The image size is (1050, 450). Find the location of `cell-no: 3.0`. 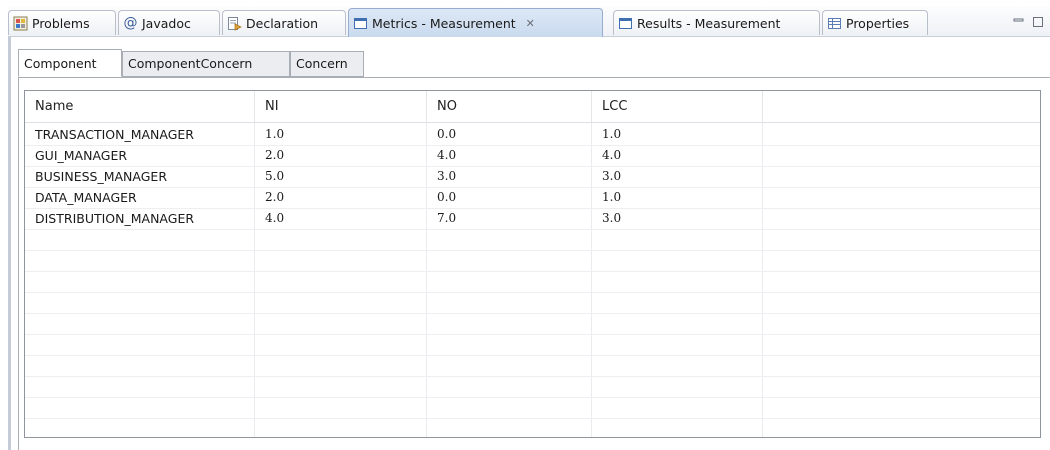

cell-no: 3.0 is located at coordinates (447, 176).